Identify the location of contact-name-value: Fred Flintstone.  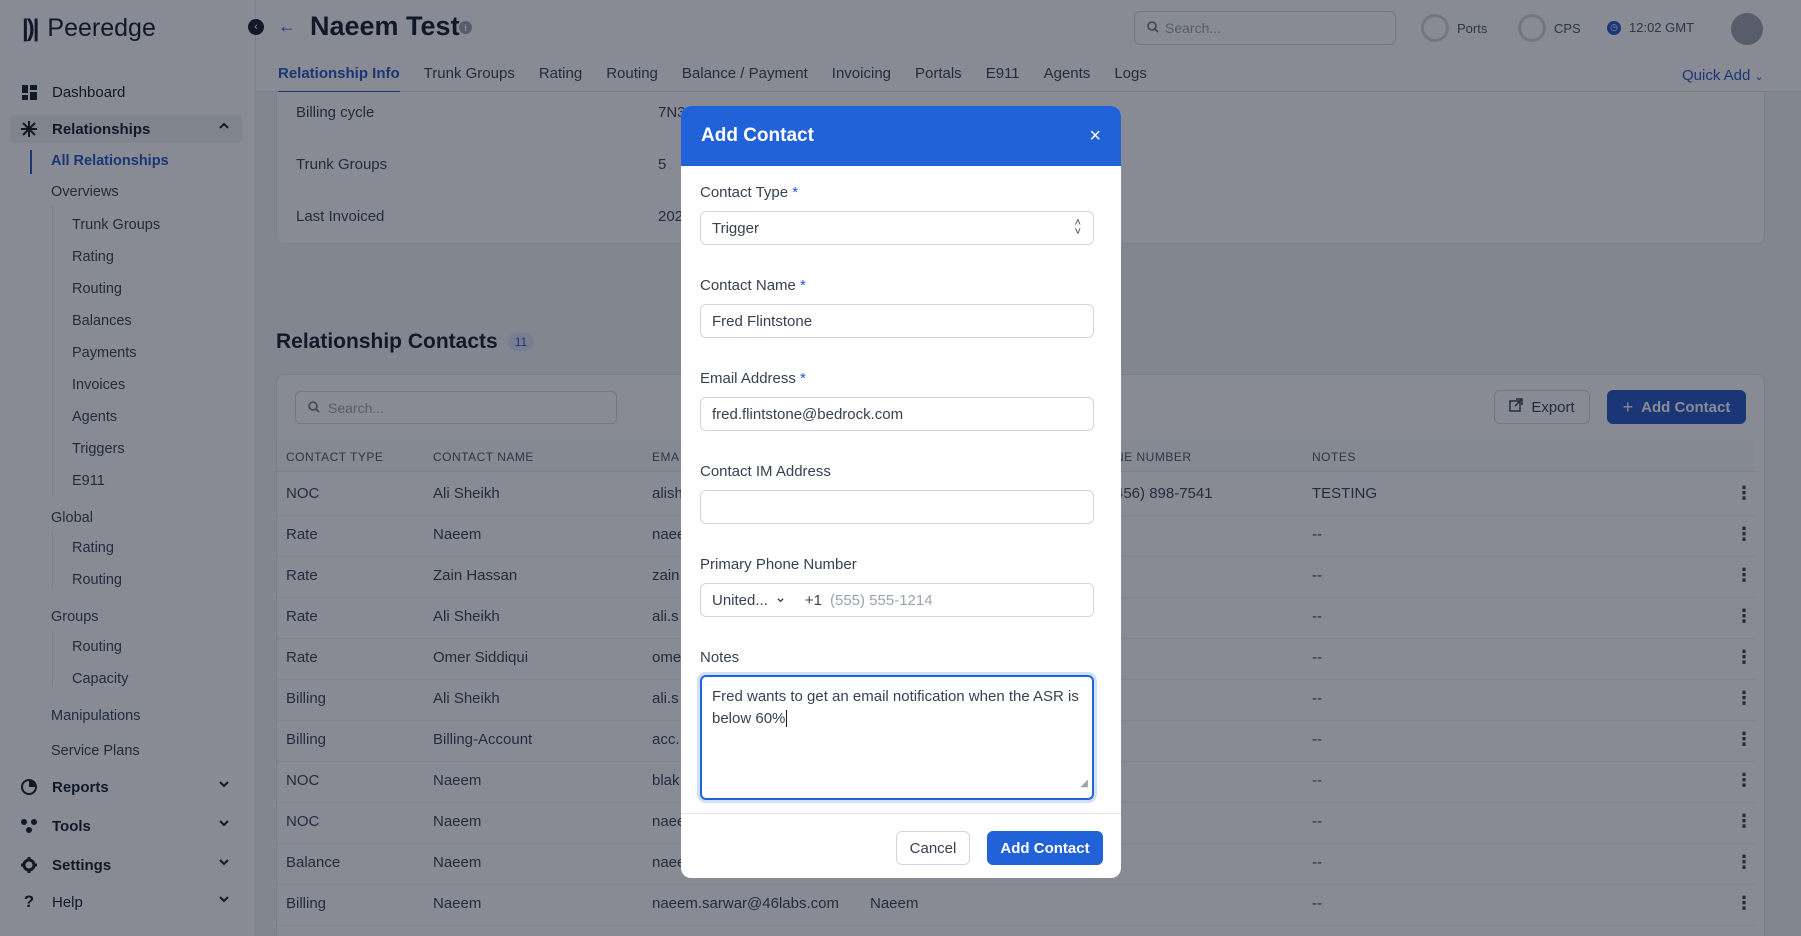
(762, 321).